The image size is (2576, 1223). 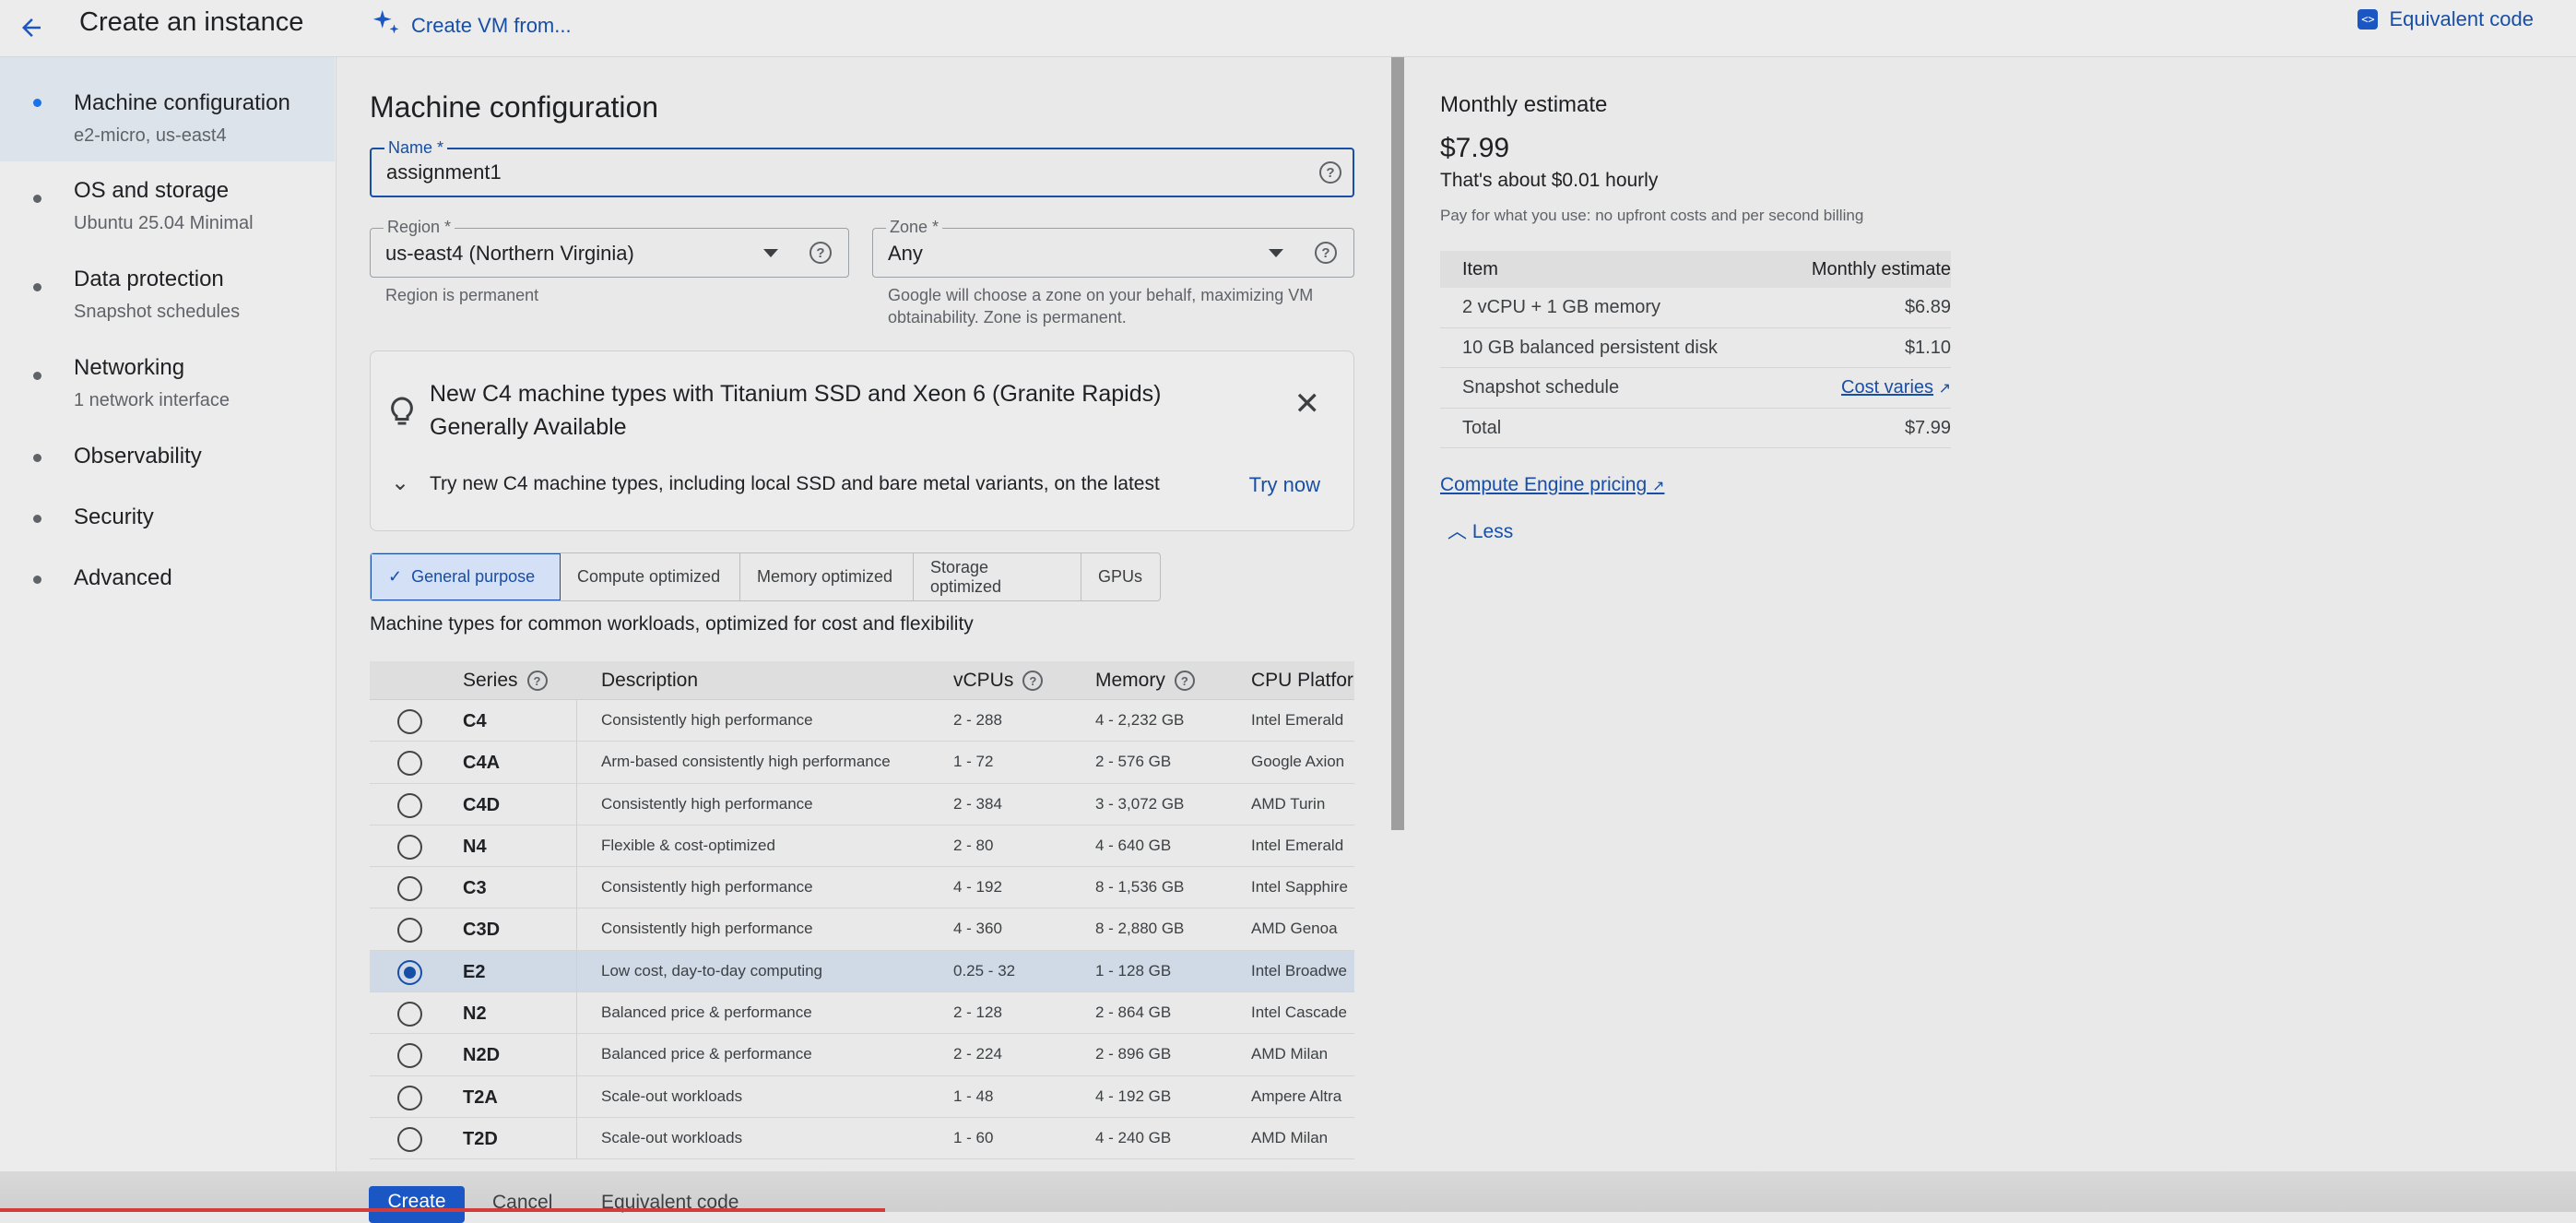 What do you see at coordinates (167, 518) in the screenshot?
I see `sidebar-item-security: Security` at bounding box center [167, 518].